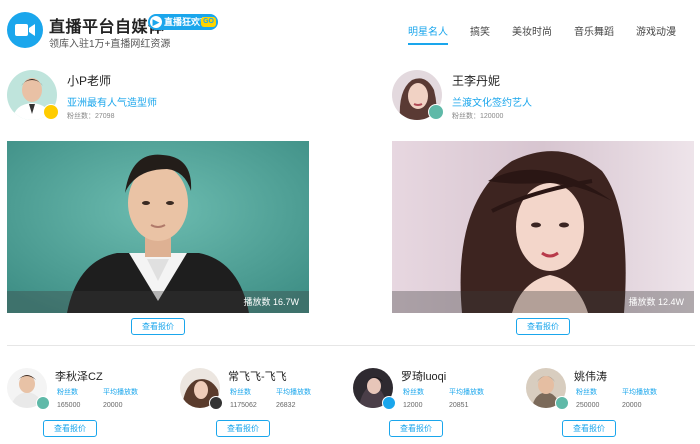 This screenshot has width=700, height=444. What do you see at coordinates (92, 402) in the screenshot?
I see `influencer-card: 李秋泽CZ 粉丝数 平均播放数 165000 20000 查看报价` at bounding box center [92, 402].